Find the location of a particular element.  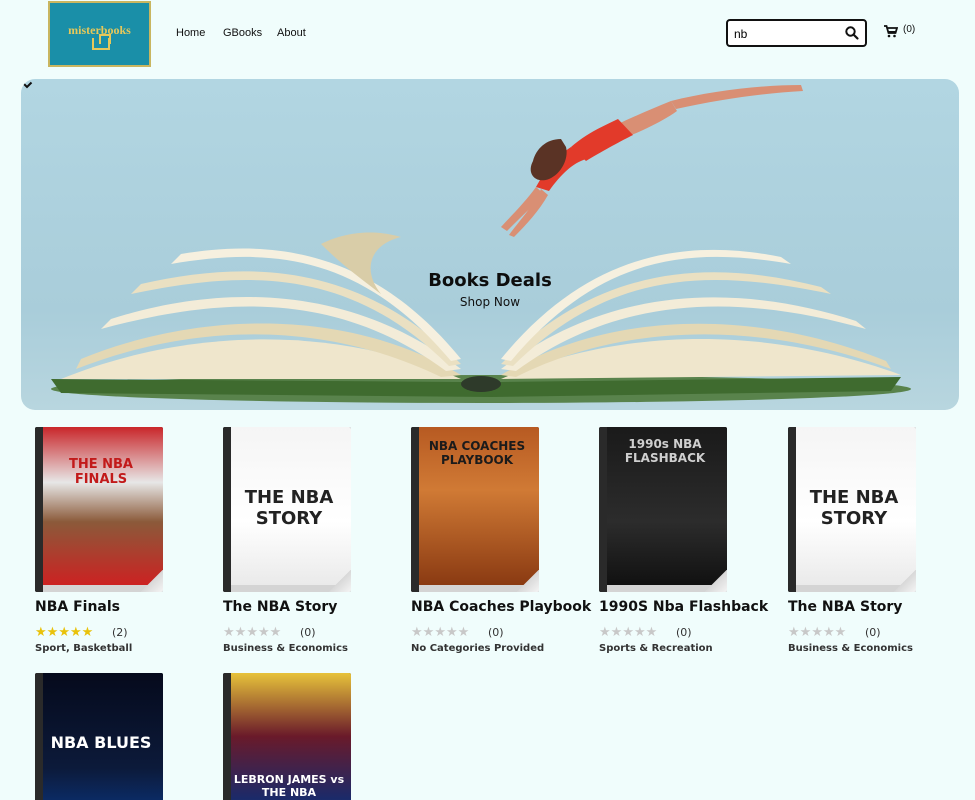

cover-text: LEBRON JAMES vs THE NBA is located at coordinates (289, 786).